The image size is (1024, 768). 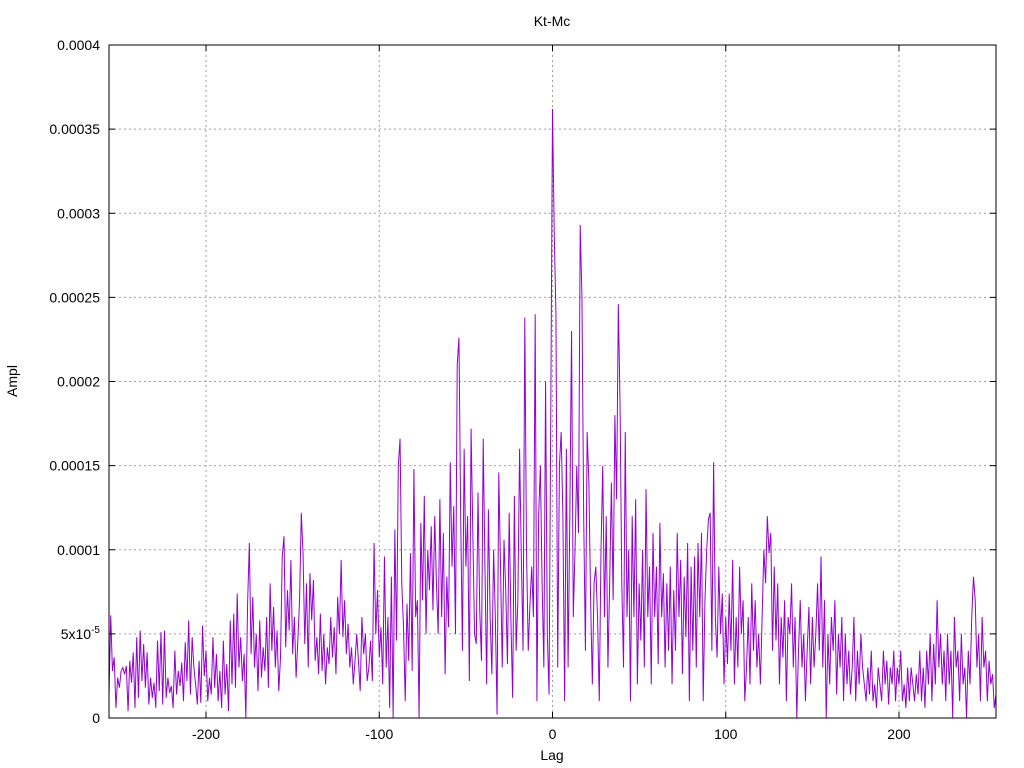 What do you see at coordinates (726, 734) in the screenshot?
I see `x-tick-label: 100` at bounding box center [726, 734].